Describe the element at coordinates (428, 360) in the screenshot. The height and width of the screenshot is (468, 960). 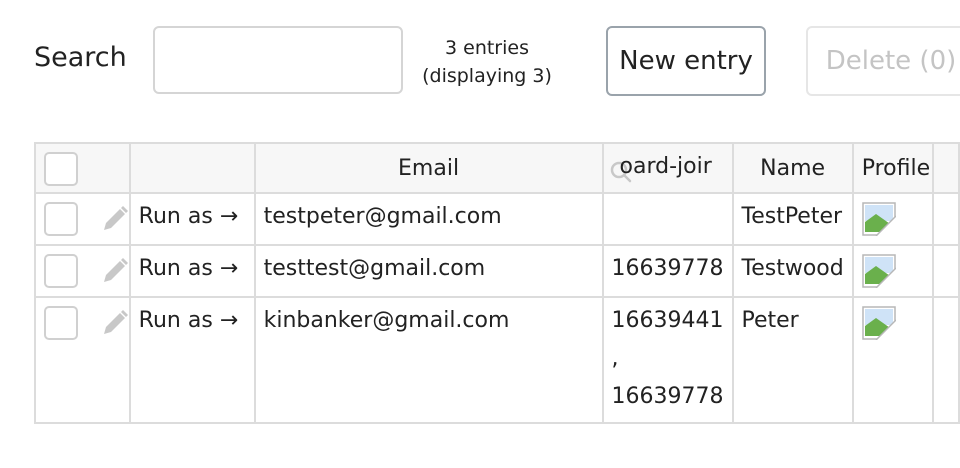
I see `email-cell: kinbanker@gmail.com` at that location.